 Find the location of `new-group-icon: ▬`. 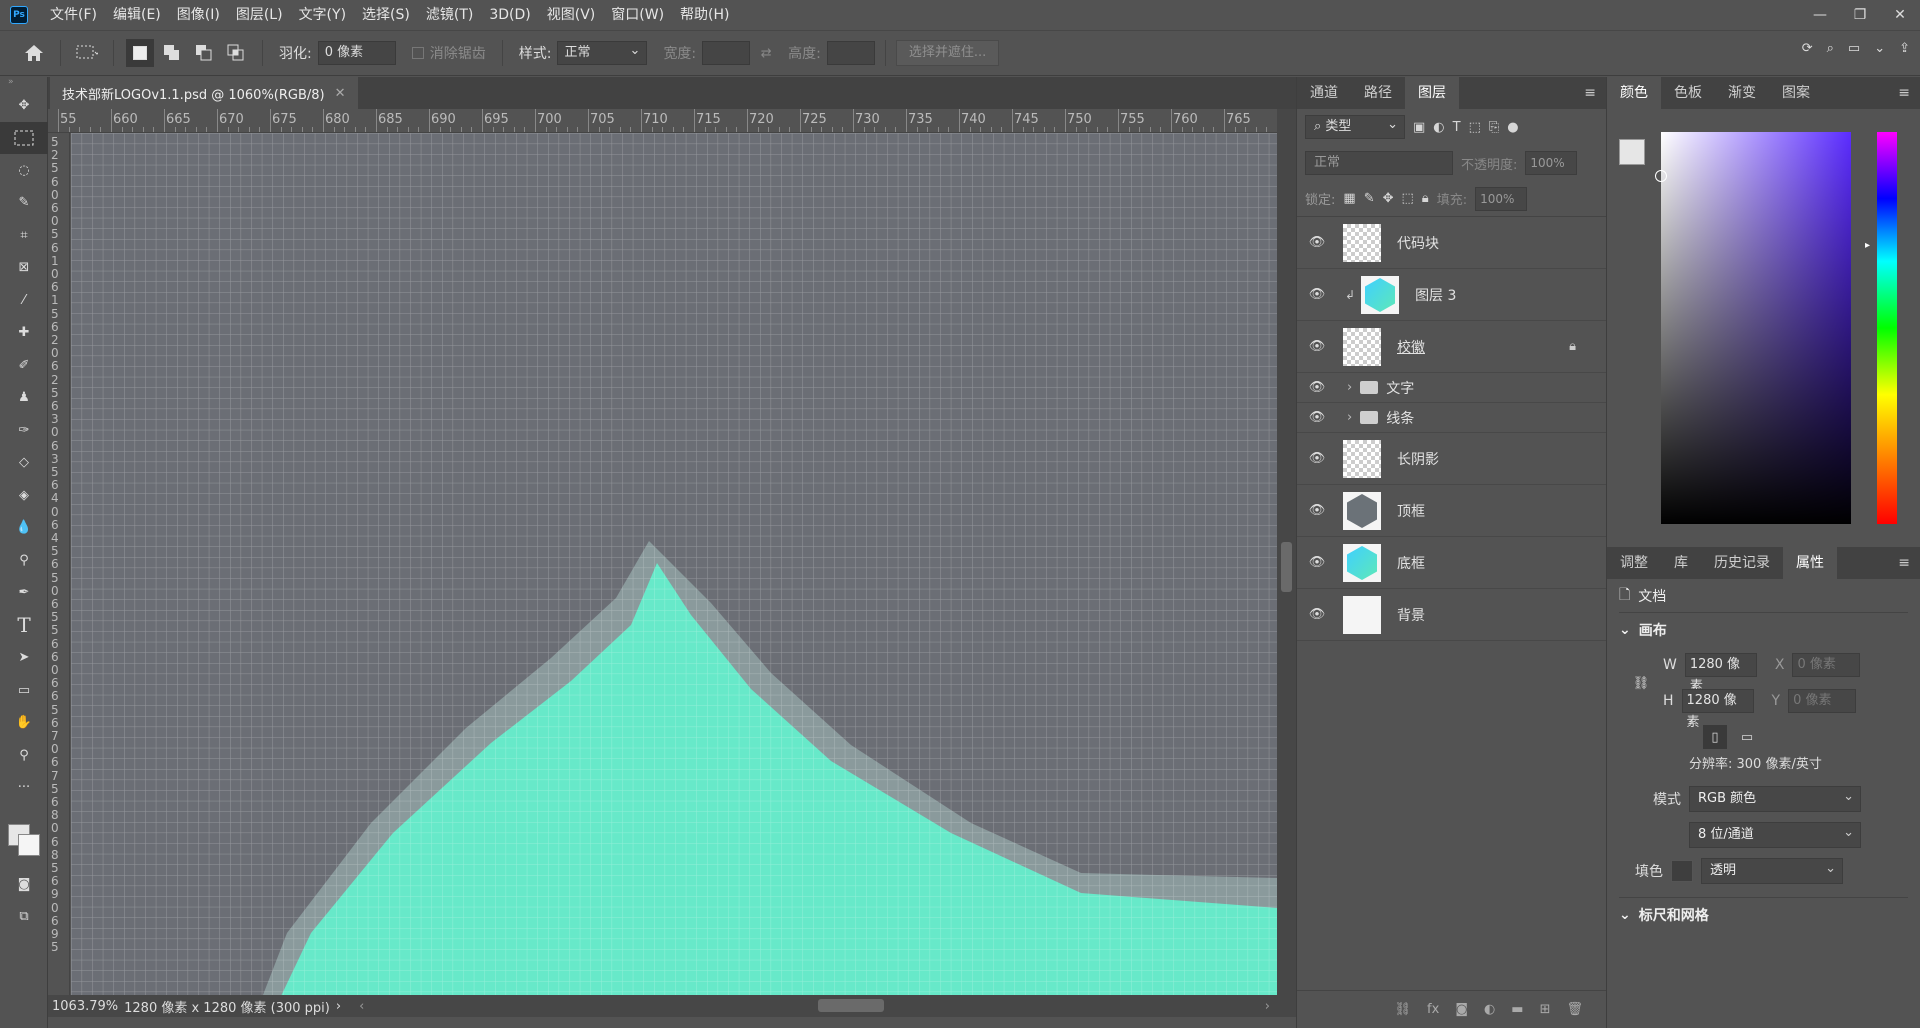

new-group-icon: ▬ is located at coordinates (1517, 1009).